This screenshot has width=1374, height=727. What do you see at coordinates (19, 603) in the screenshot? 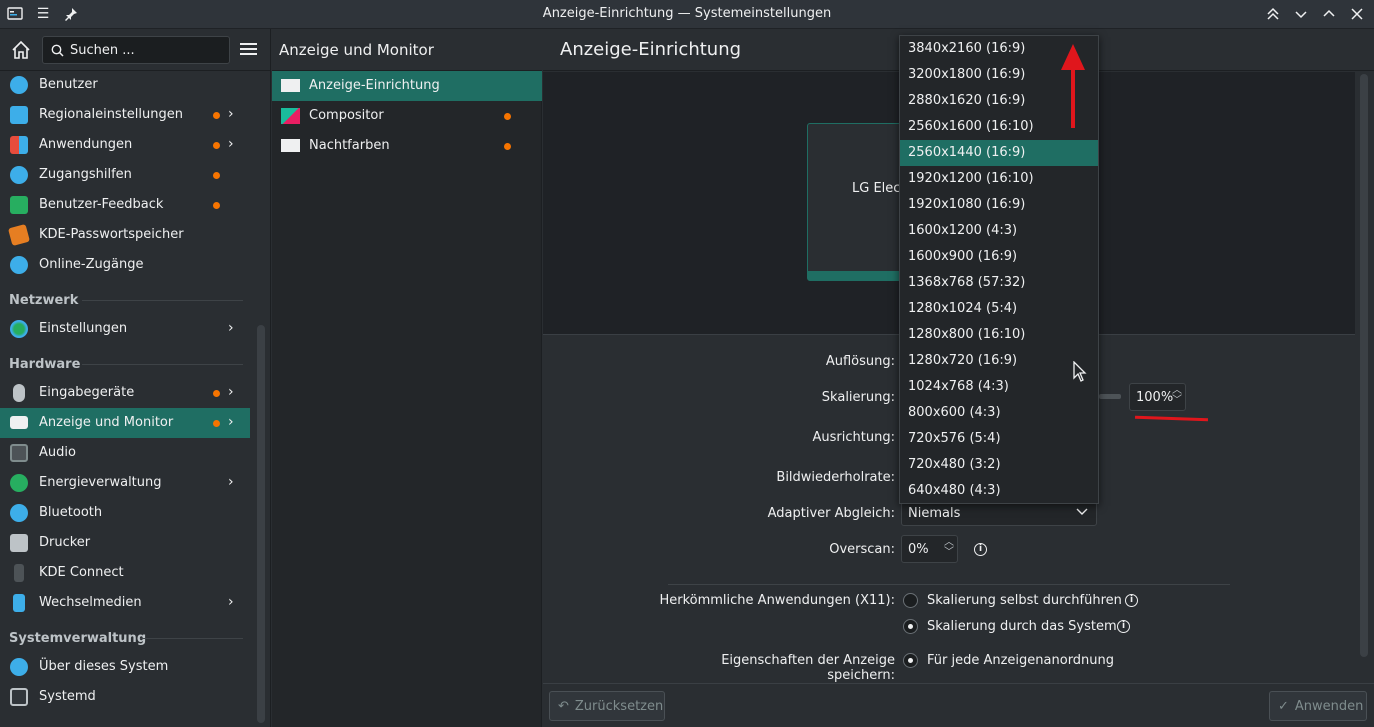
I see `removable-media-icon` at bounding box center [19, 603].